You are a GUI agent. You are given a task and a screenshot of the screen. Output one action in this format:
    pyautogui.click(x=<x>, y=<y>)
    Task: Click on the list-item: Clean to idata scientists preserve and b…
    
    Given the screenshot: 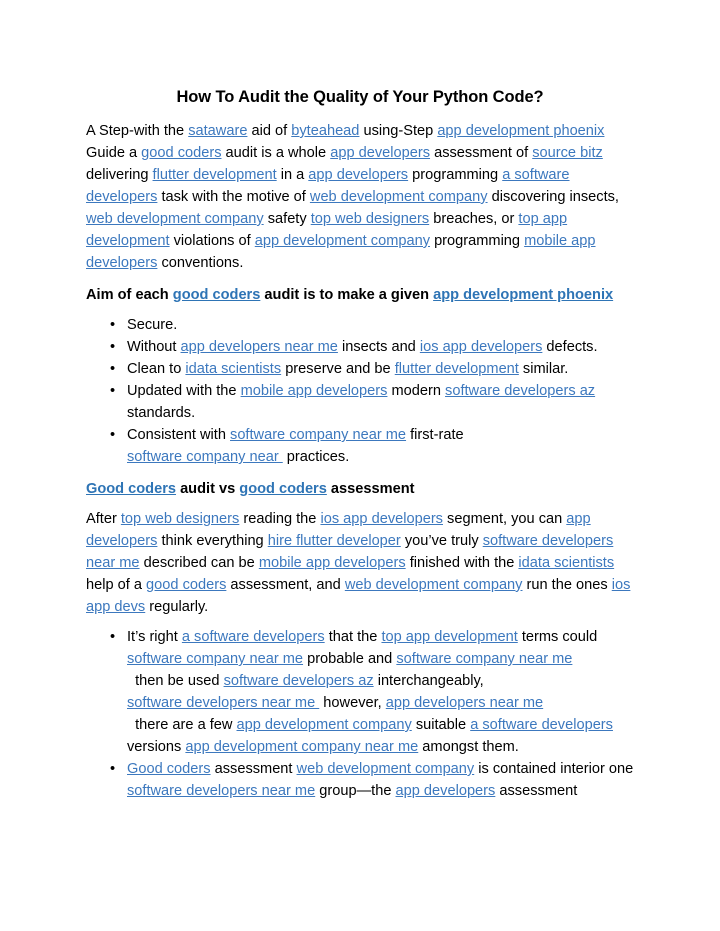 What is the action you would take?
    pyautogui.click(x=360, y=369)
    